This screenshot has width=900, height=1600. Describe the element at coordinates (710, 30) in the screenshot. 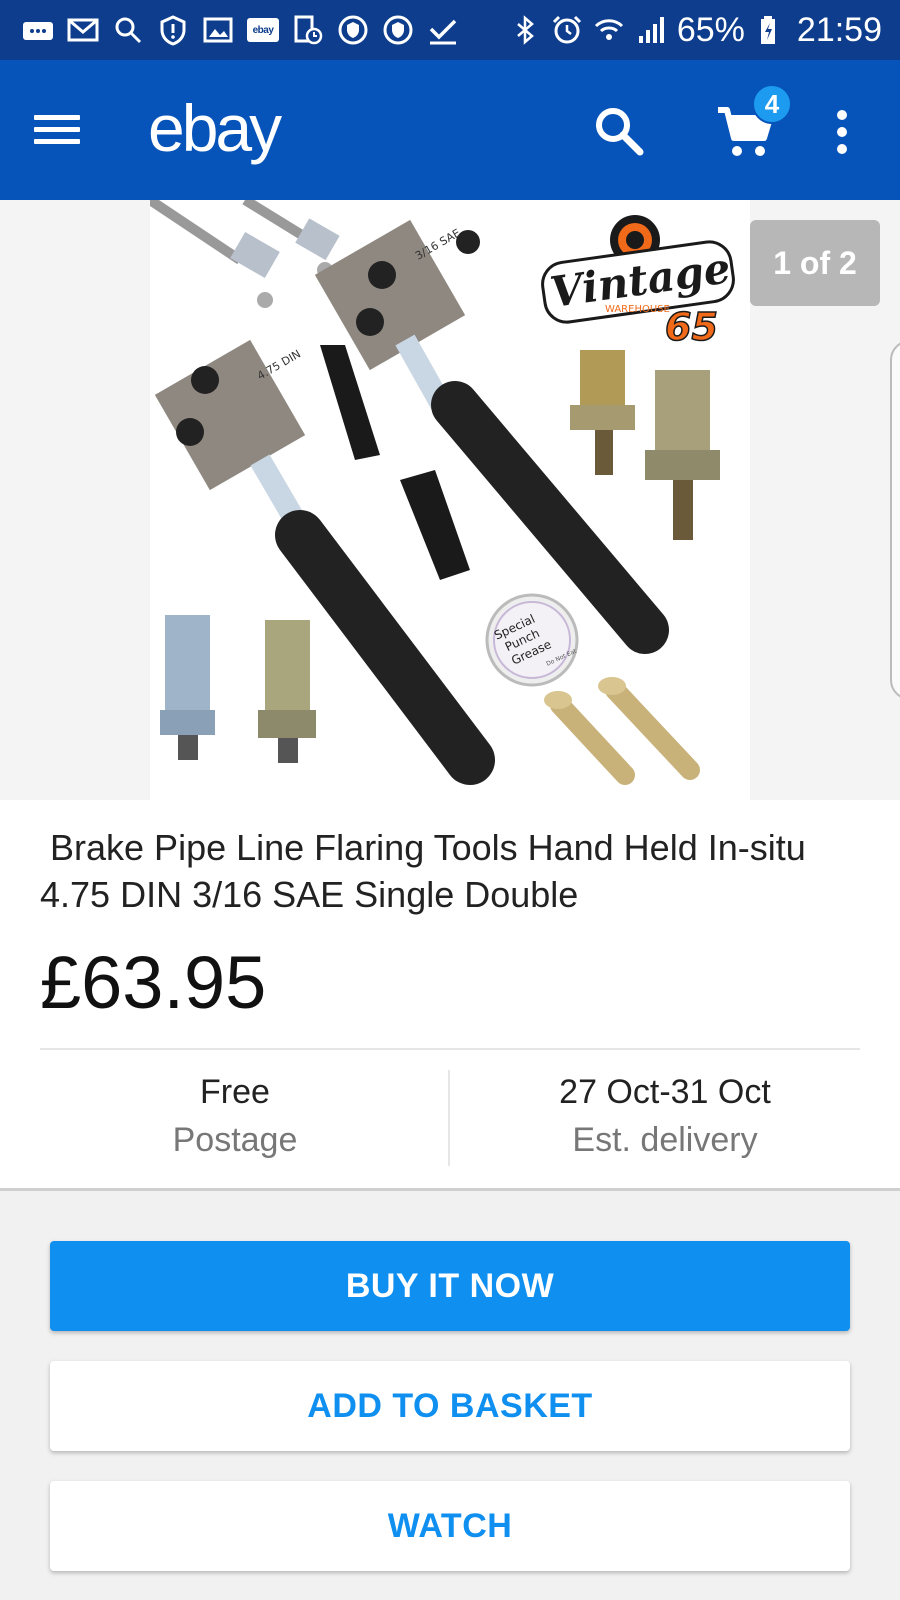

I see `battery-percent: 65%` at that location.